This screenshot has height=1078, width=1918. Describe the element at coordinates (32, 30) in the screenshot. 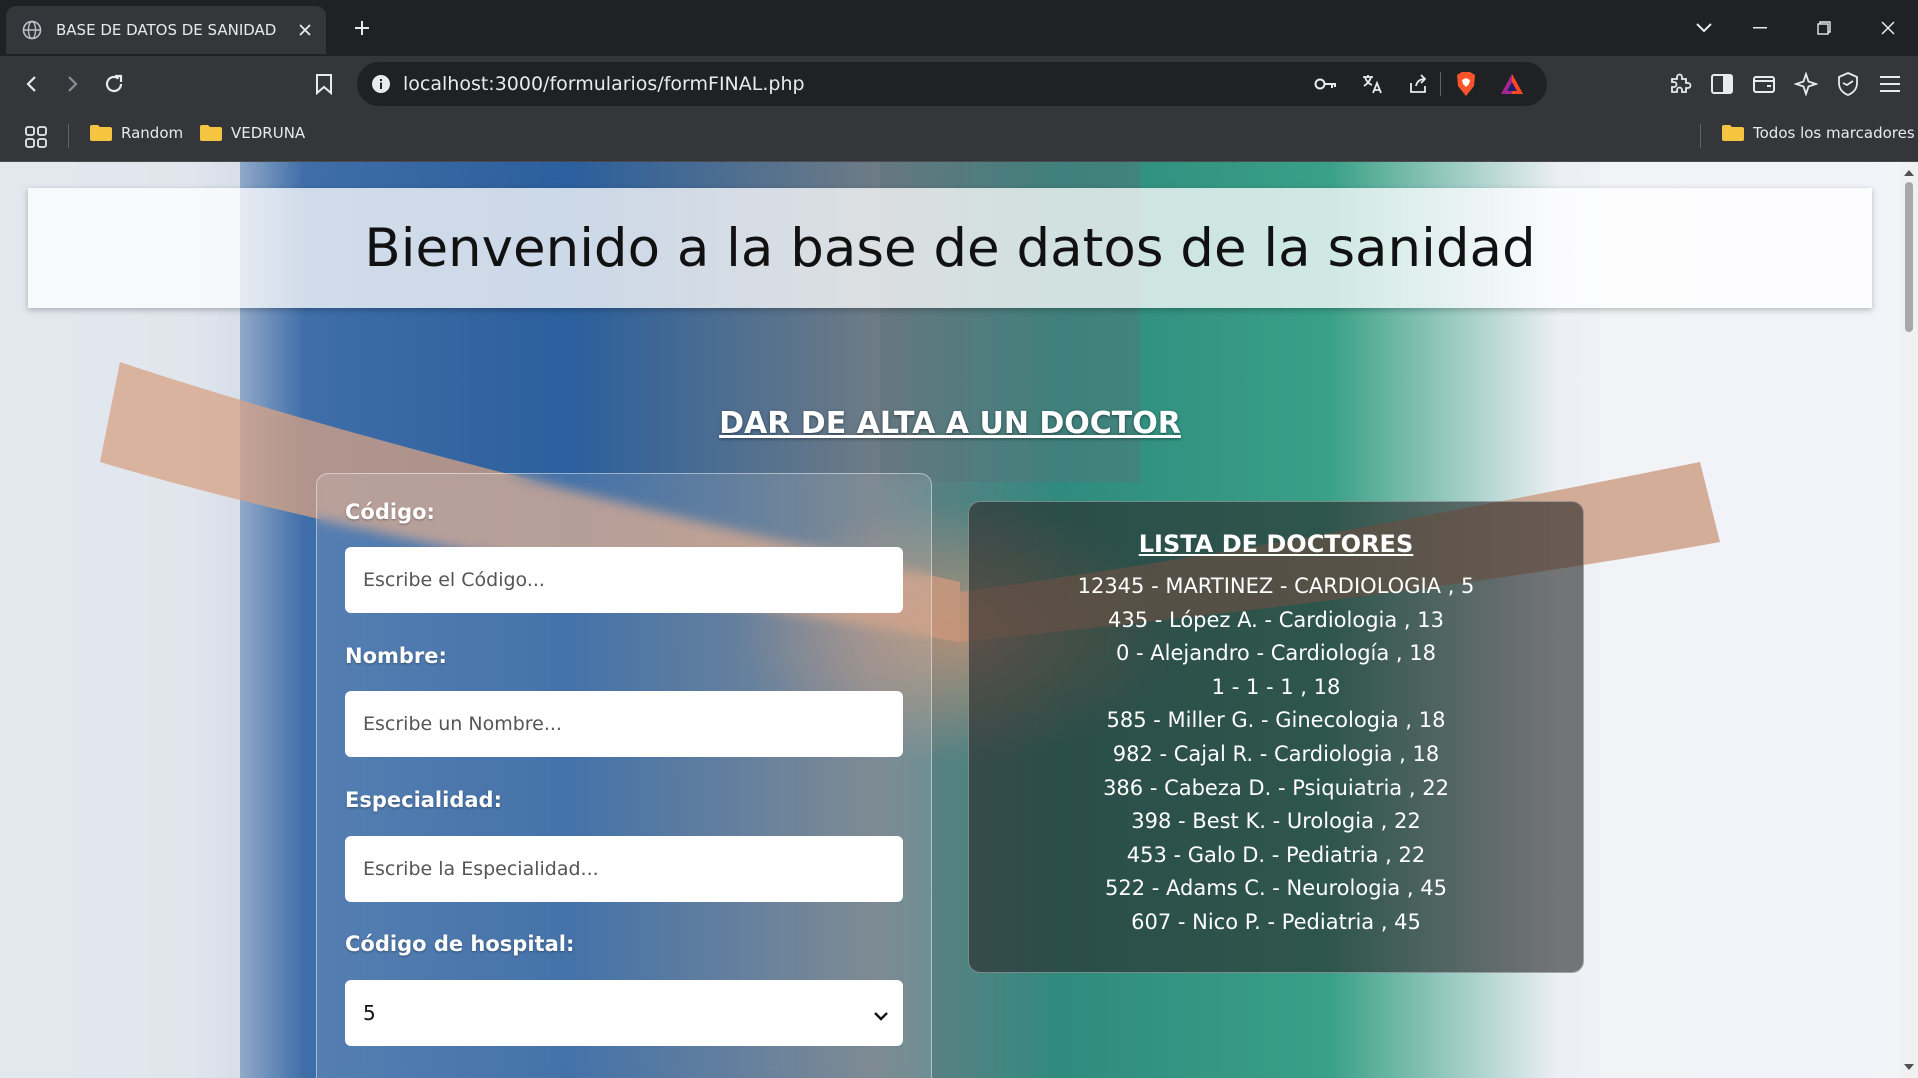

I see `globe-icon` at that location.